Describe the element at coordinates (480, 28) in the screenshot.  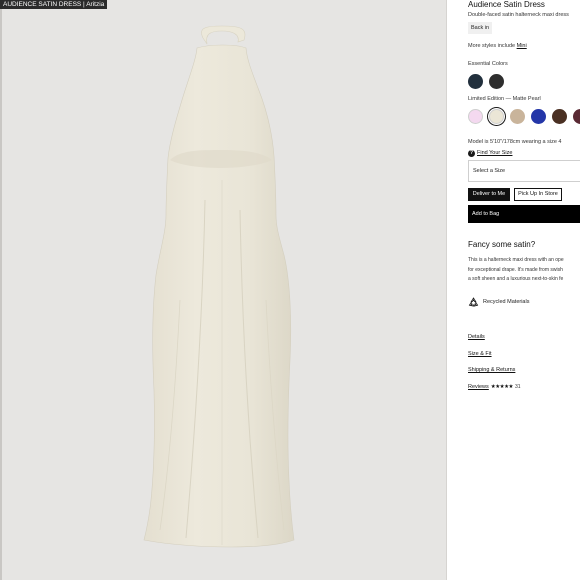
I see `stock-badge: Back in` at that location.